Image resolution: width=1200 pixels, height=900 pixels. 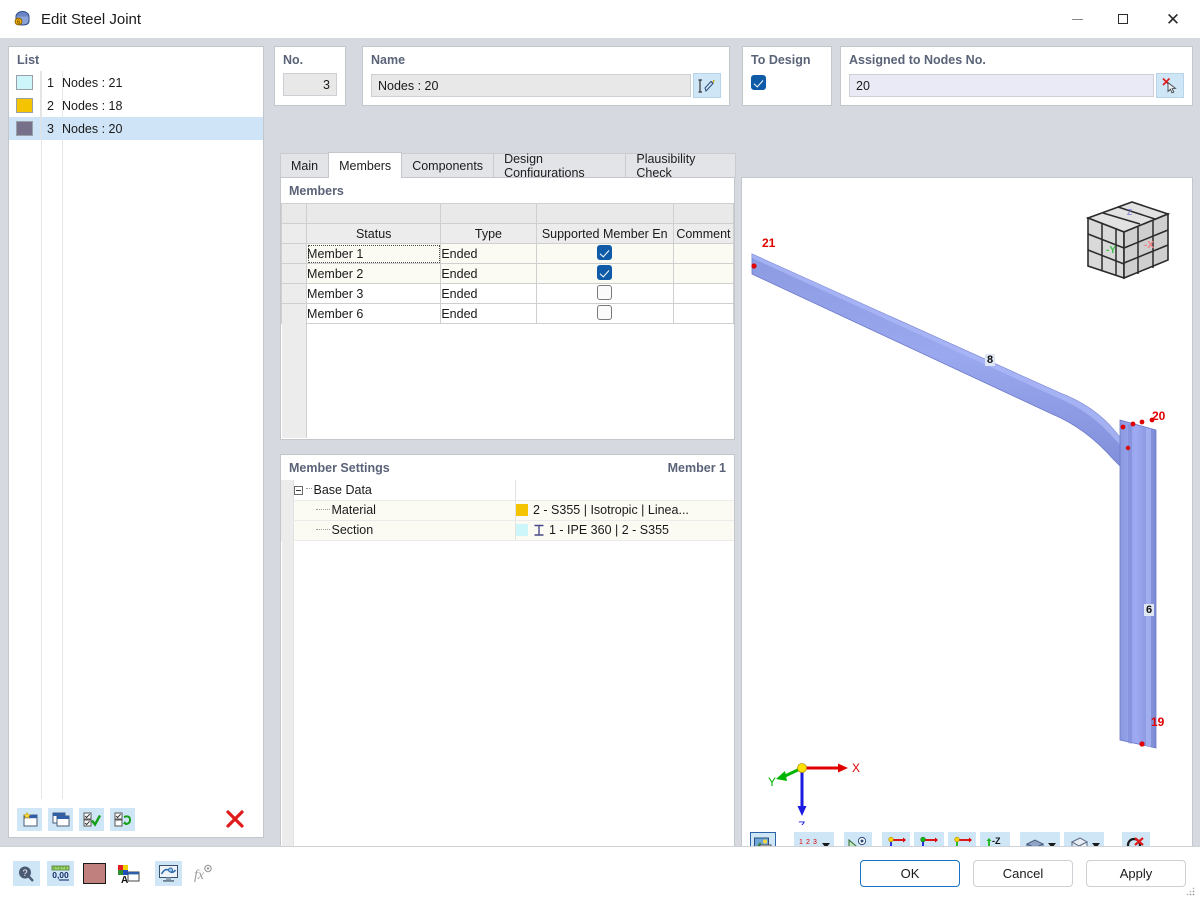 I want to click on cancel-button: Cancel, so click(x=1023, y=873).